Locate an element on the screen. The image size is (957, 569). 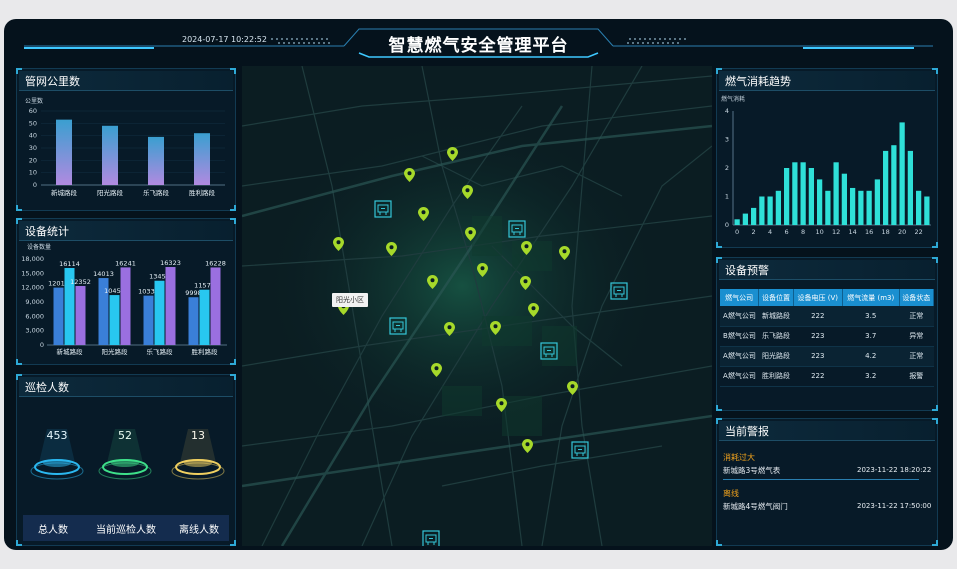
table-cell: 3.7 is located at coordinates (871, 336).